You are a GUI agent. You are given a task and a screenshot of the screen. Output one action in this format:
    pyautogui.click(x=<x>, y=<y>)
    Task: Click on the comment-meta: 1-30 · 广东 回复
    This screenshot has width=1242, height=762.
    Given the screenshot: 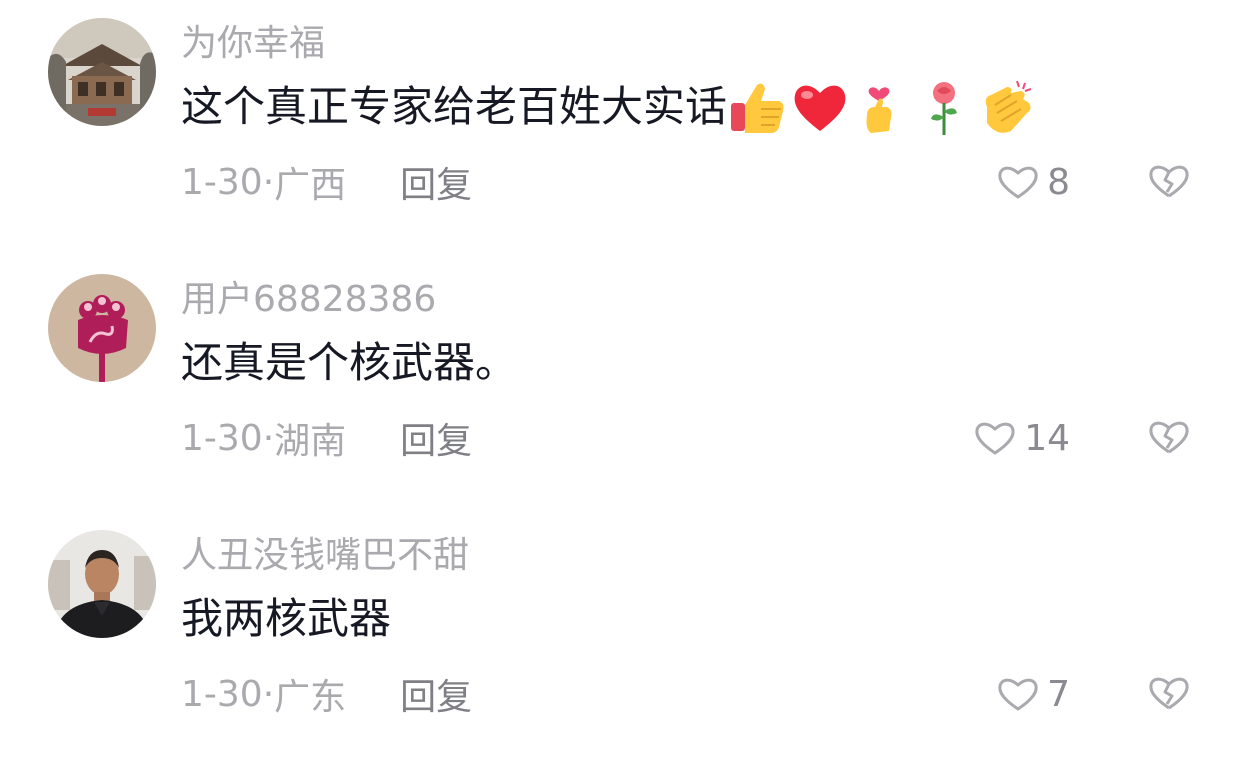 What is the action you would take?
    pyautogui.click(x=326, y=694)
    